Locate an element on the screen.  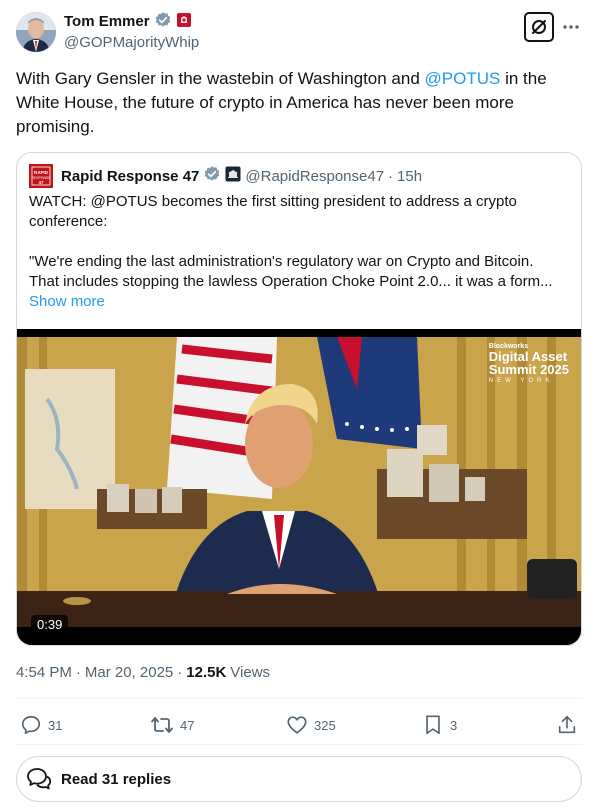
avatar-logo-text: 47 is located at coordinates (41, 182).